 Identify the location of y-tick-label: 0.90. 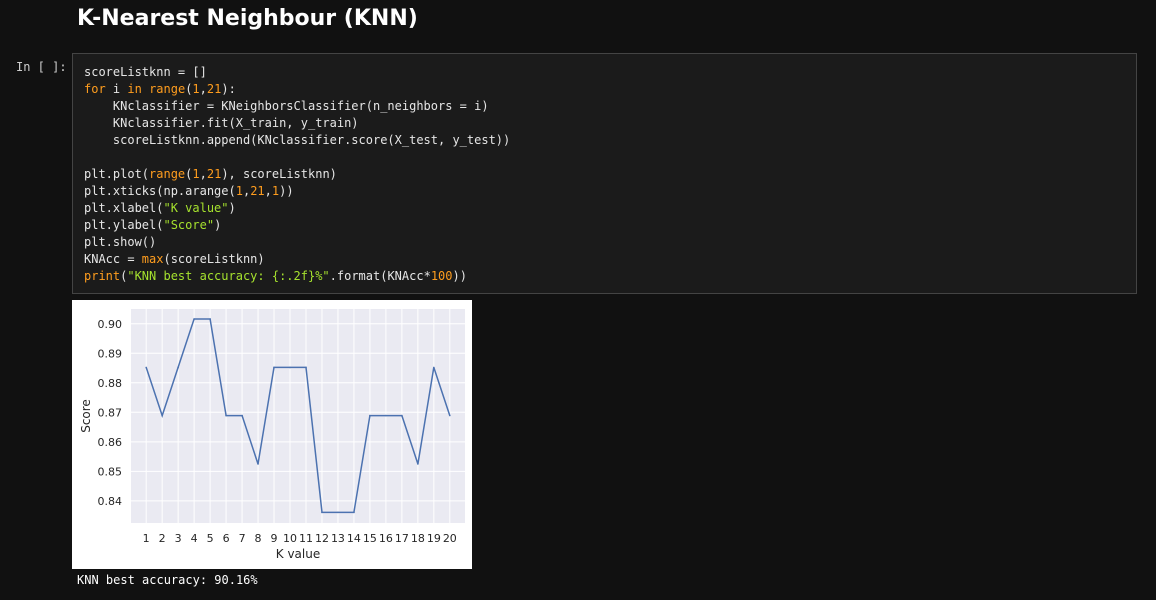
(110, 324).